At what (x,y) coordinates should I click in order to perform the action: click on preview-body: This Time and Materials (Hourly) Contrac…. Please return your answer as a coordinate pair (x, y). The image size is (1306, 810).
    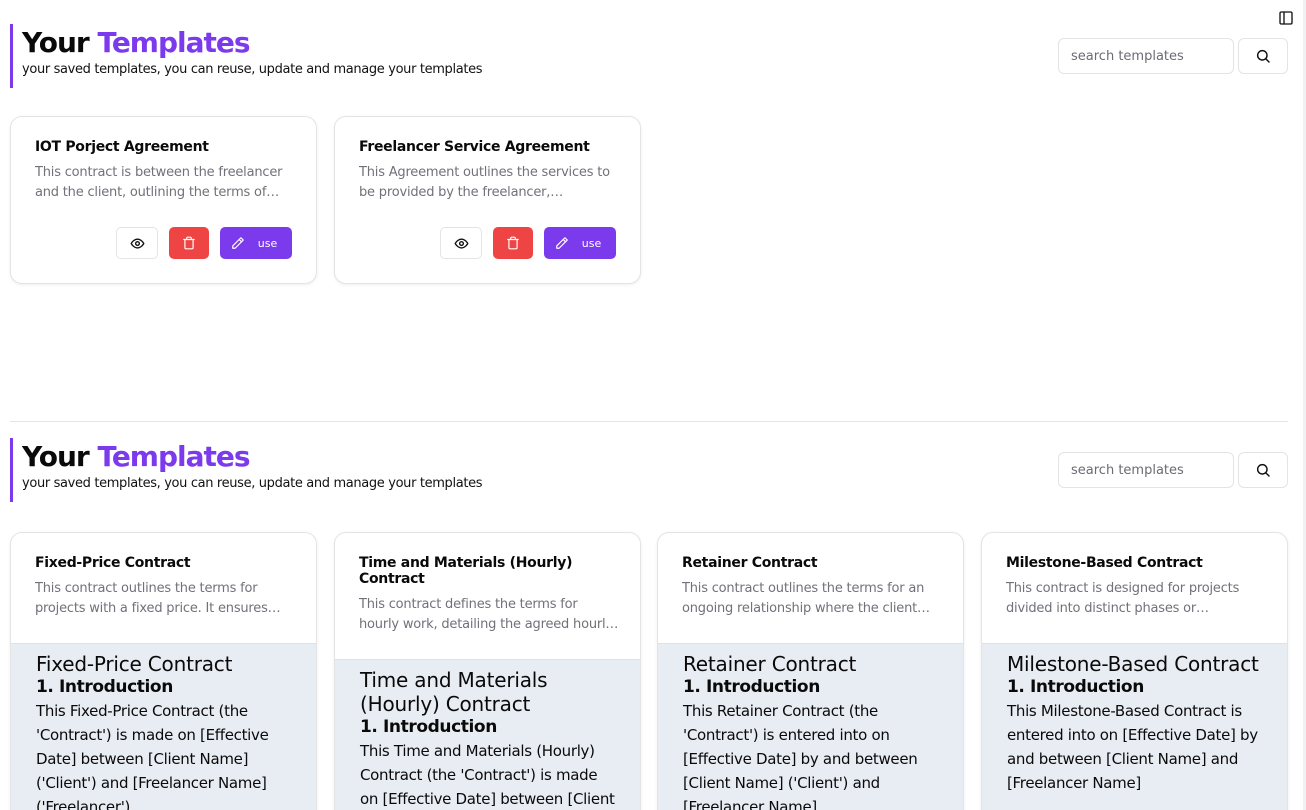
    Looking at the image, I should click on (487, 775).